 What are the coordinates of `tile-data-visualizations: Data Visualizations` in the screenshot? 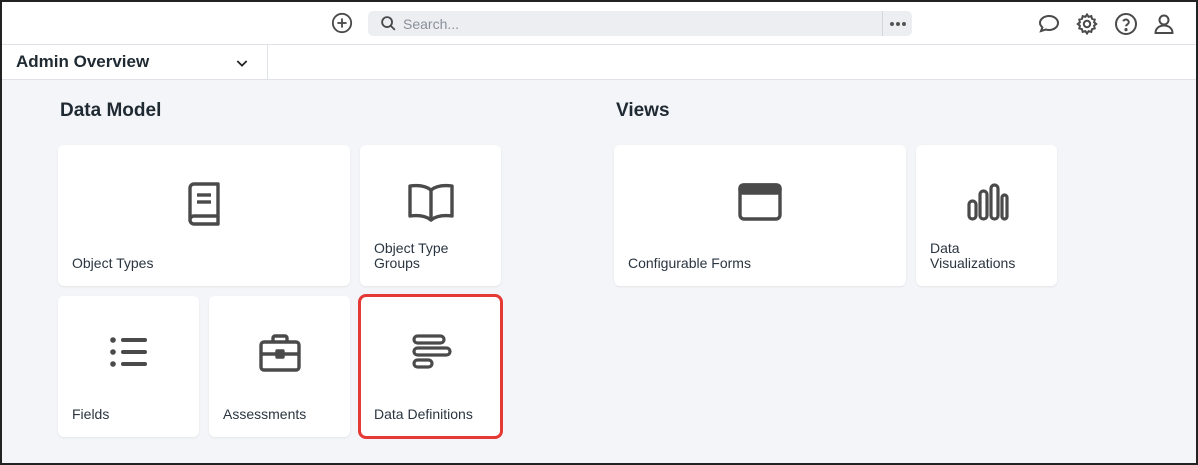 It's located at (986, 215).